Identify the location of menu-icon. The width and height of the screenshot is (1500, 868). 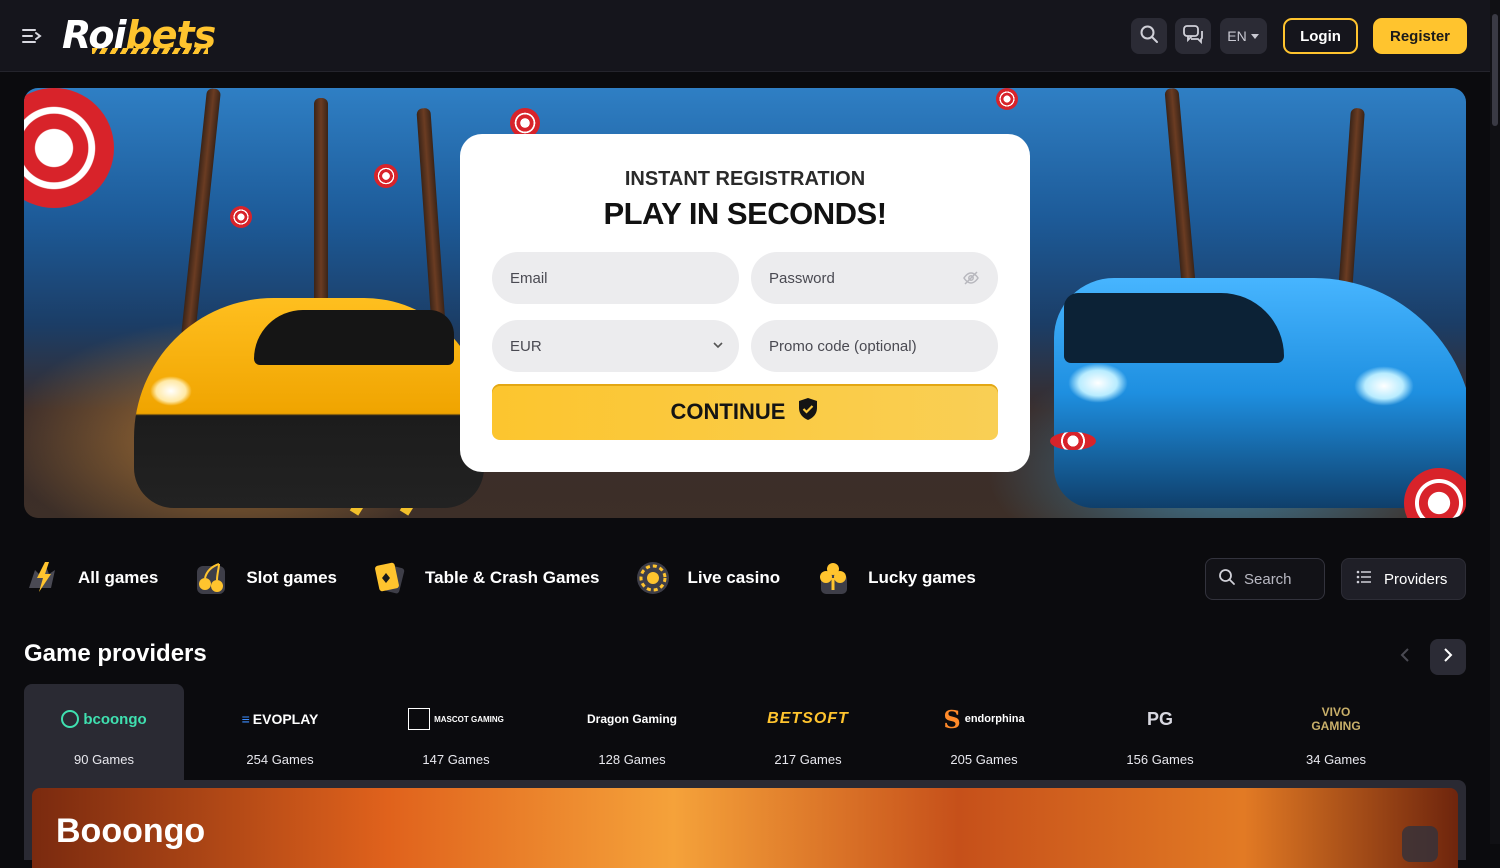
(32, 36).